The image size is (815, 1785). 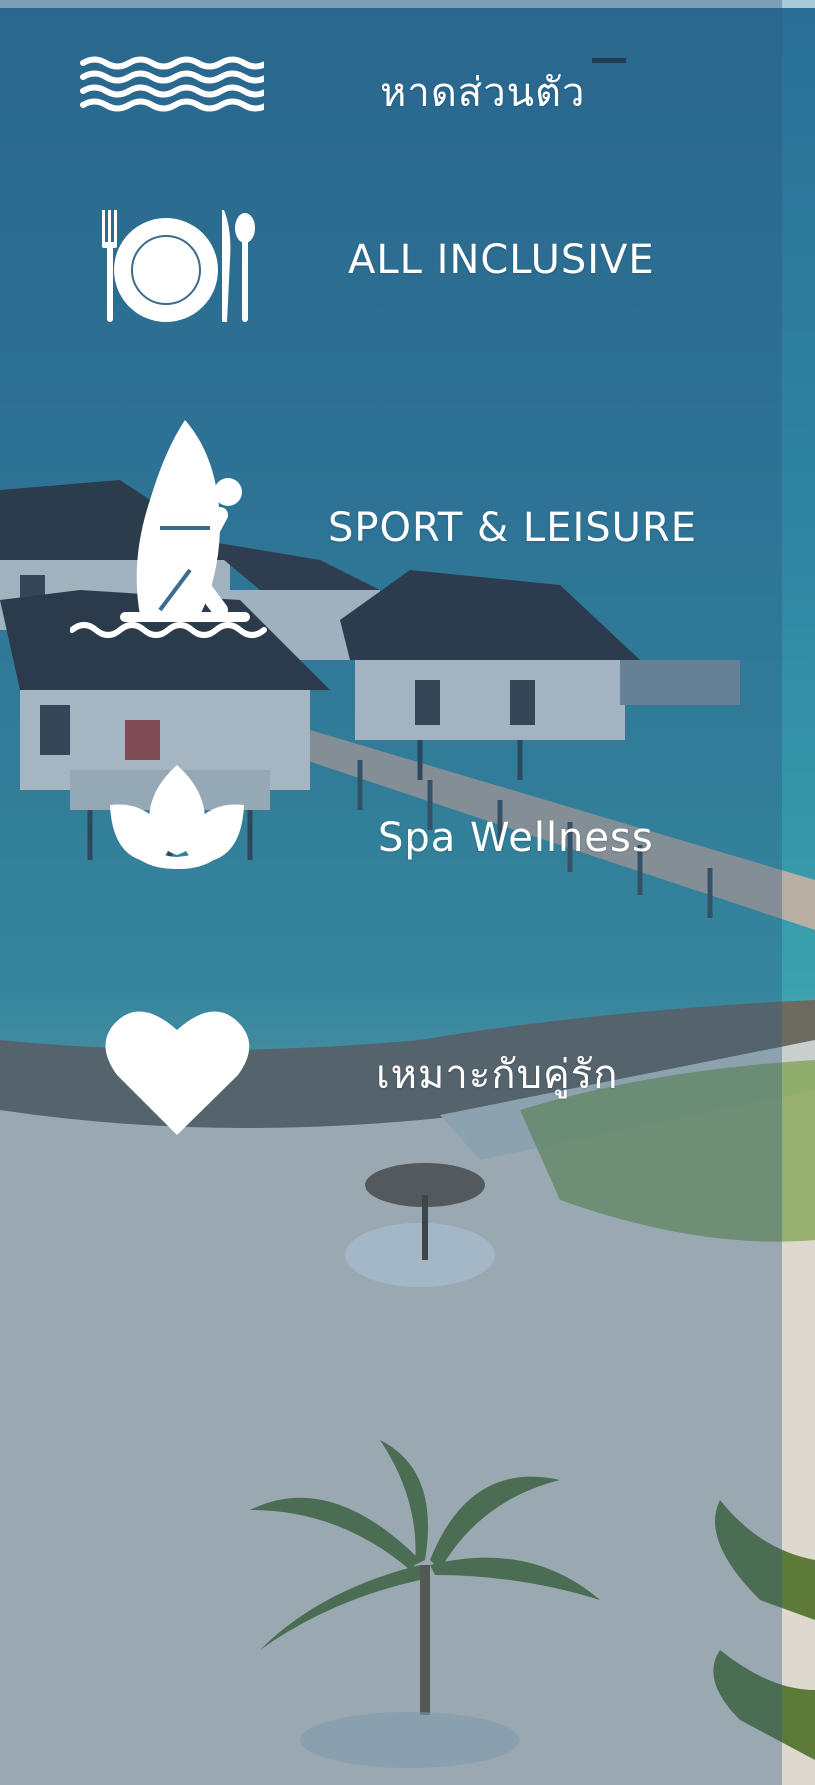 What do you see at coordinates (497, 1075) in the screenshot?
I see `feature-label: เหมาะกับคู่รัก` at bounding box center [497, 1075].